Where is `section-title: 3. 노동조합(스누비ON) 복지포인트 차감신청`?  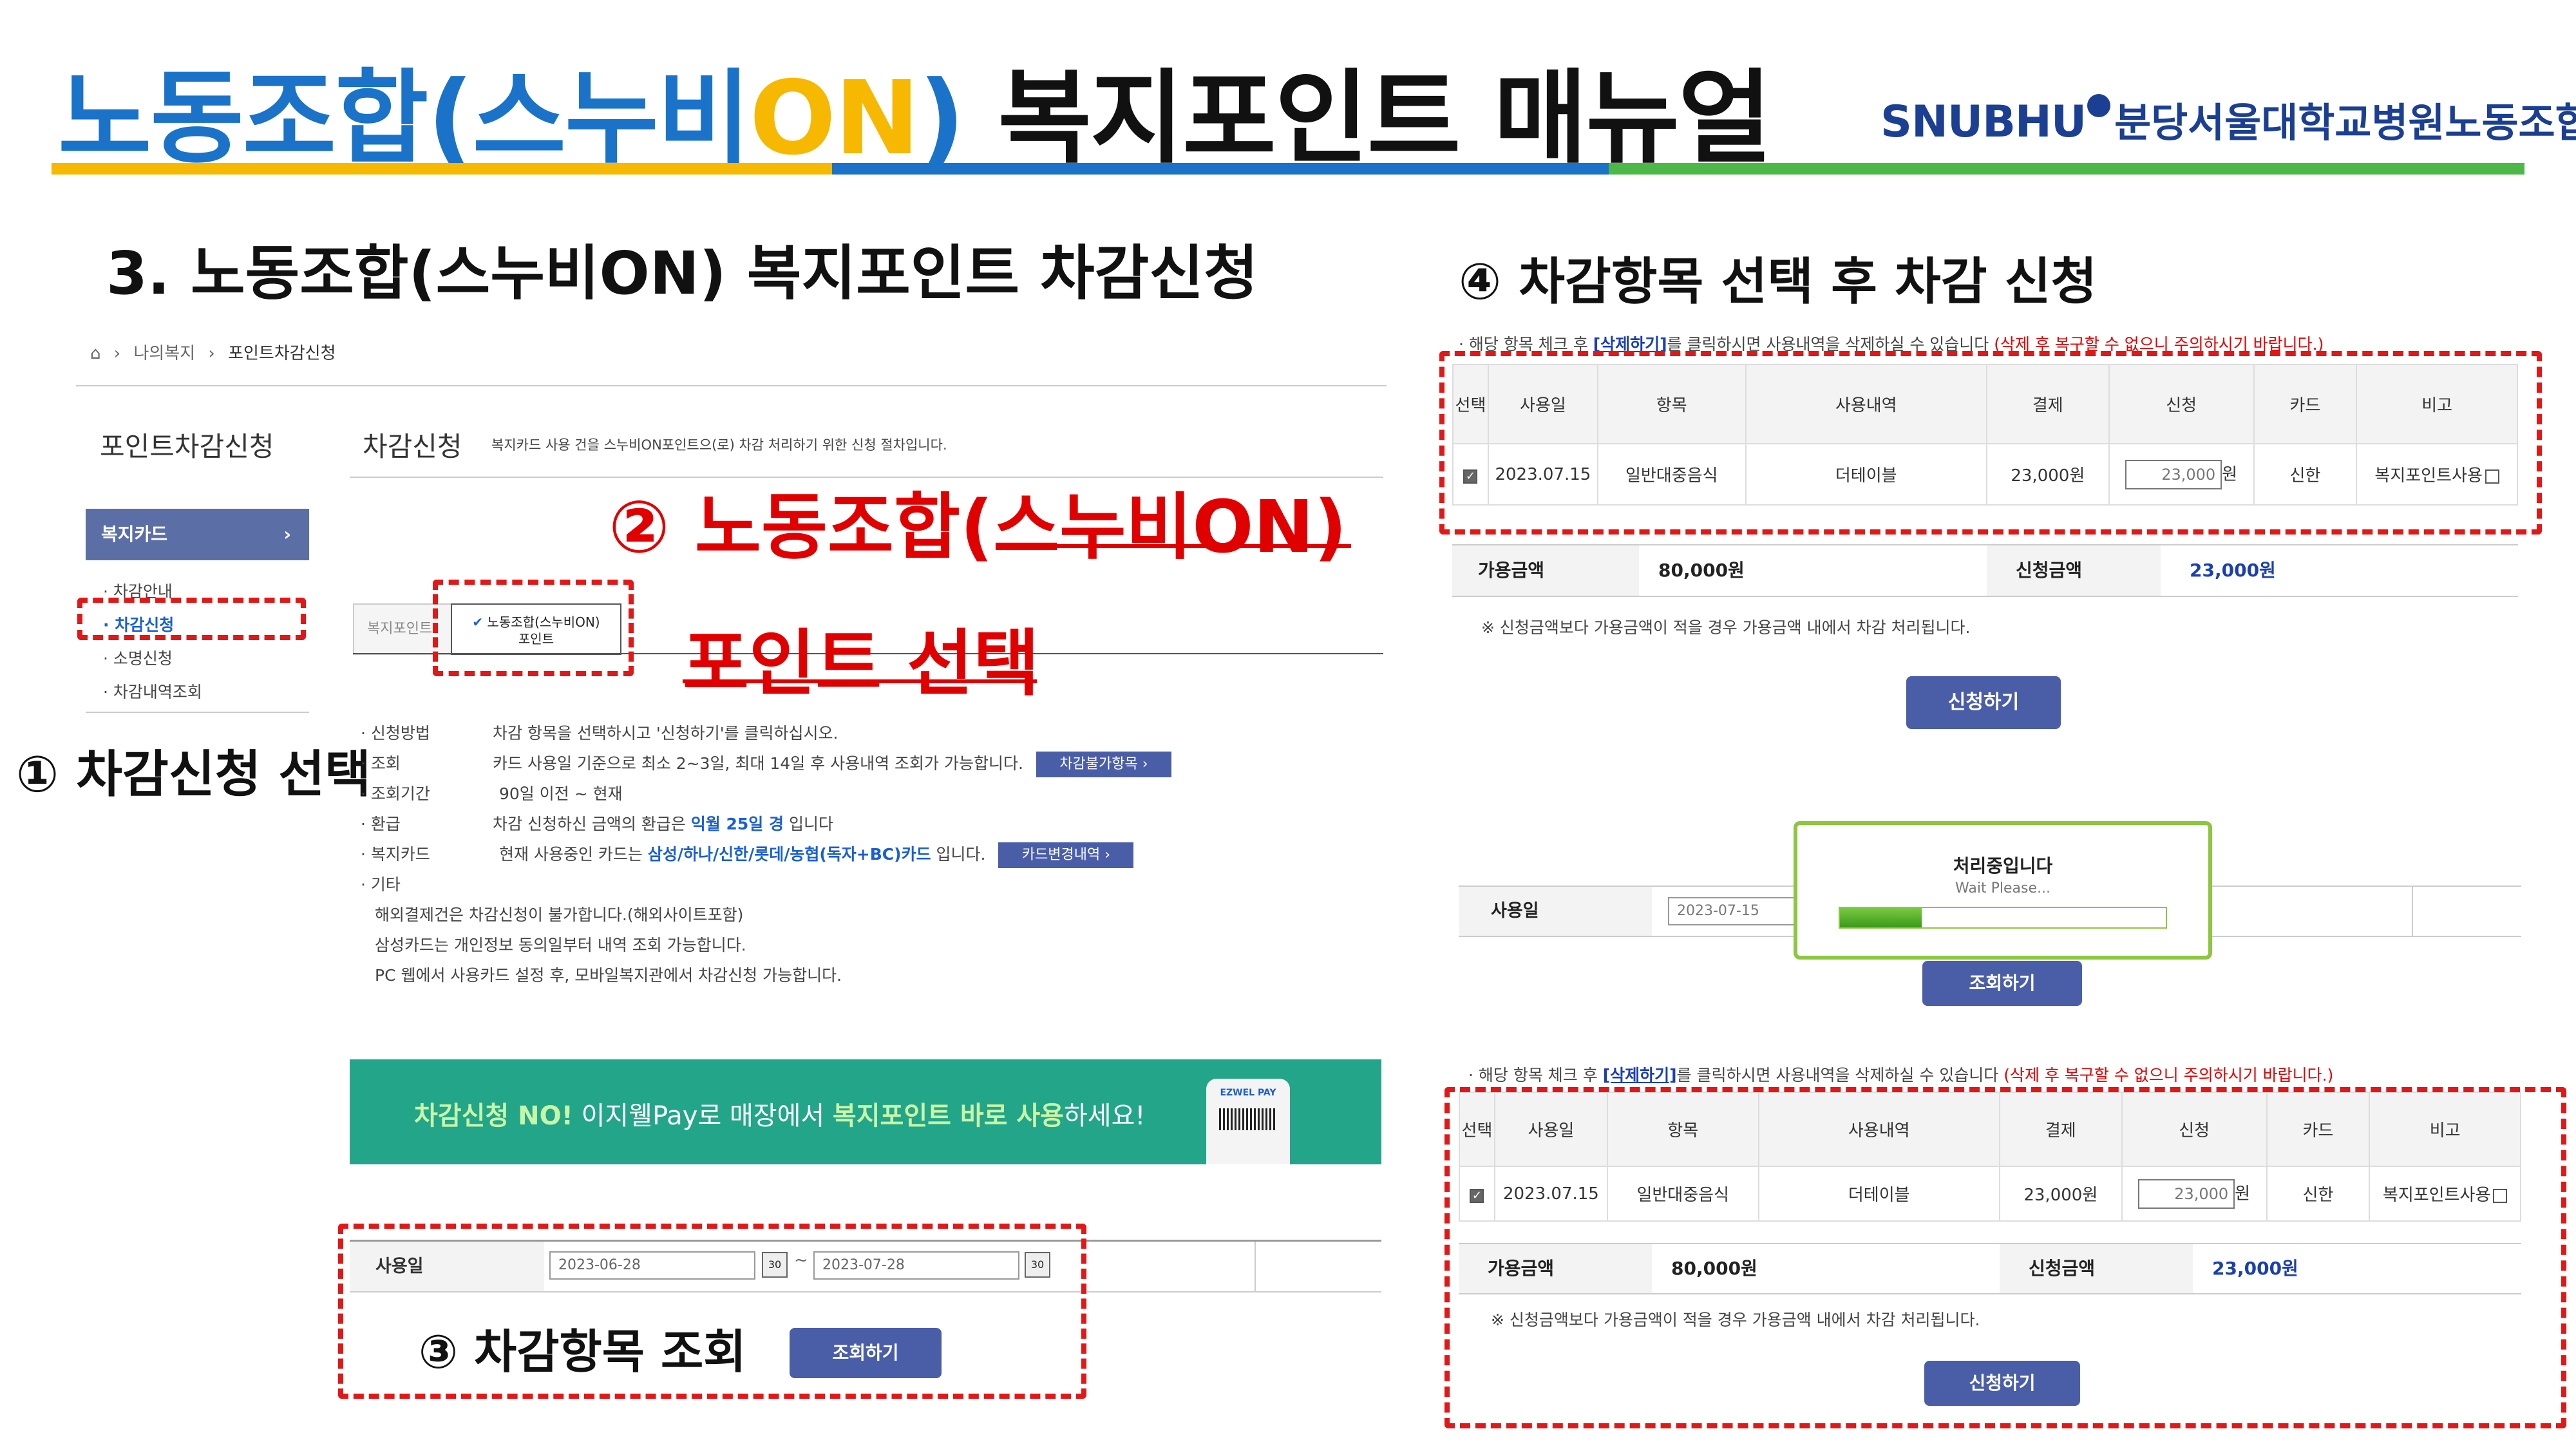 section-title: 3. 노동조합(스누비ON) 복지포인트 차감신청 is located at coordinates (682, 273).